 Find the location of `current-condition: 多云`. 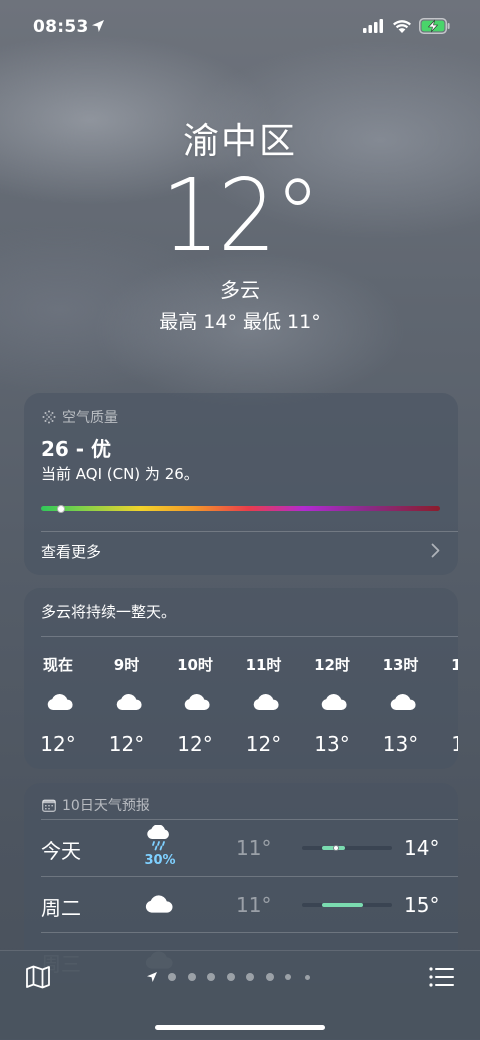

current-condition: 多云 is located at coordinates (240, 290).